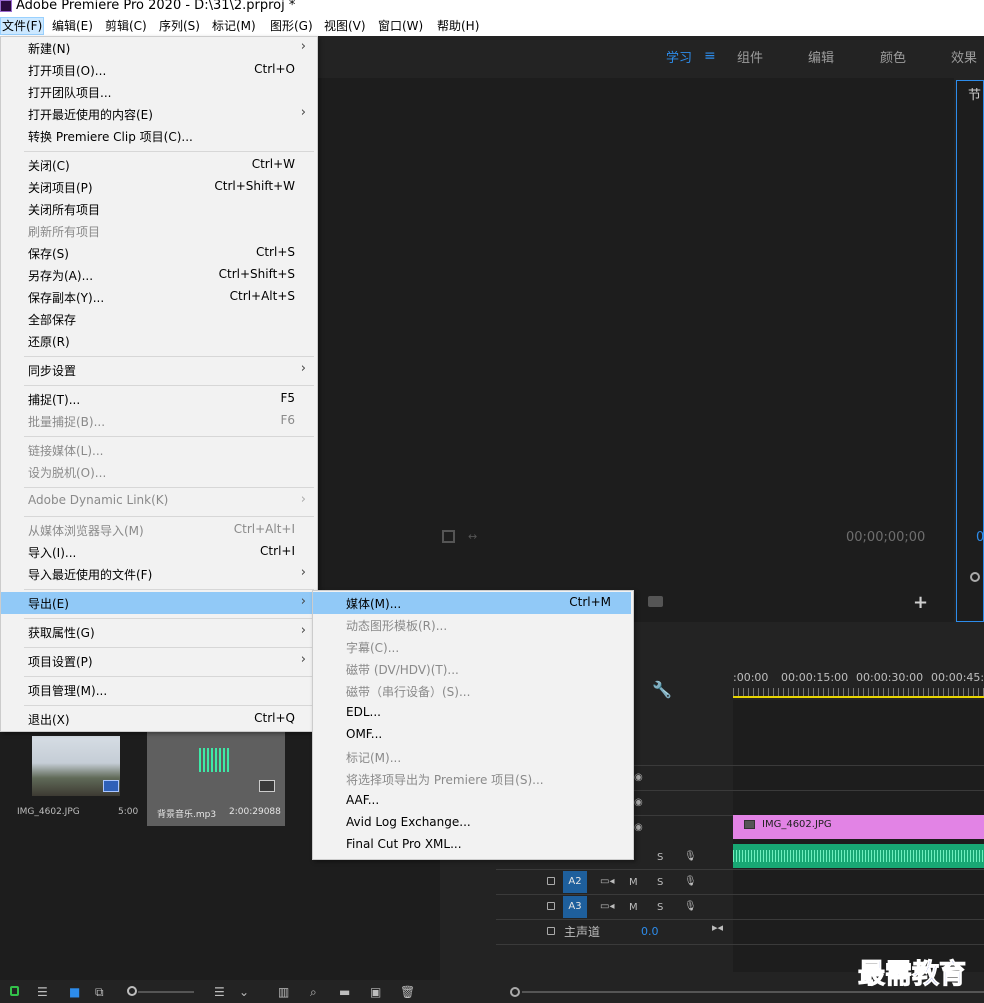 The height and width of the screenshot is (1003, 984). Describe the element at coordinates (158, 719) in the screenshot. I see `file-menu-item: 退出(X) Ctrl+Q` at that location.